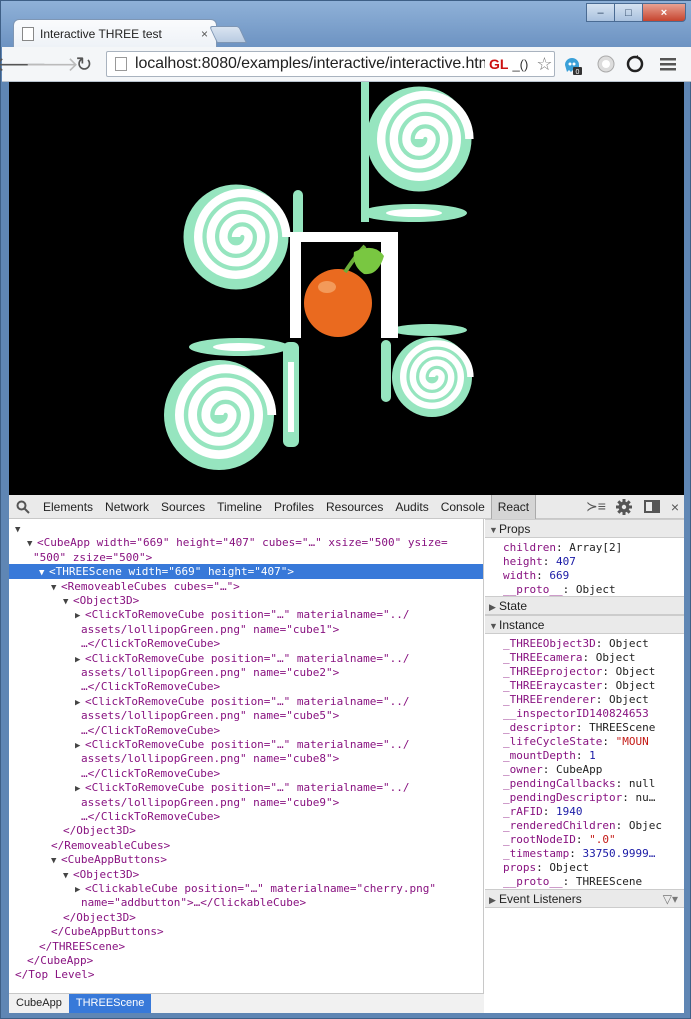  What do you see at coordinates (166, 572) in the screenshot?
I see `tree-node: ▼ <THREEScene width="669" height="407">` at bounding box center [166, 572].